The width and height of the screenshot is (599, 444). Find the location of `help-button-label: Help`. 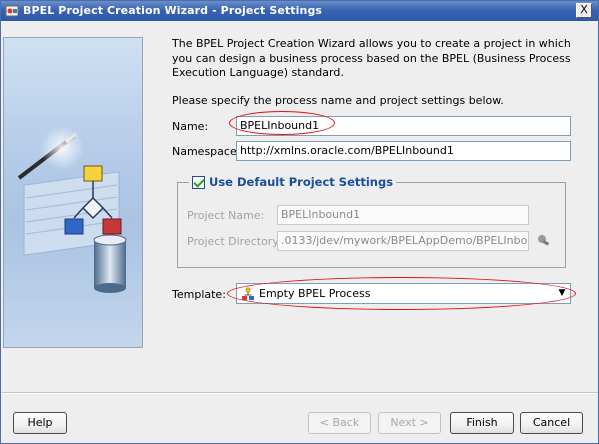

help-button-label: Help is located at coordinates (40, 422).